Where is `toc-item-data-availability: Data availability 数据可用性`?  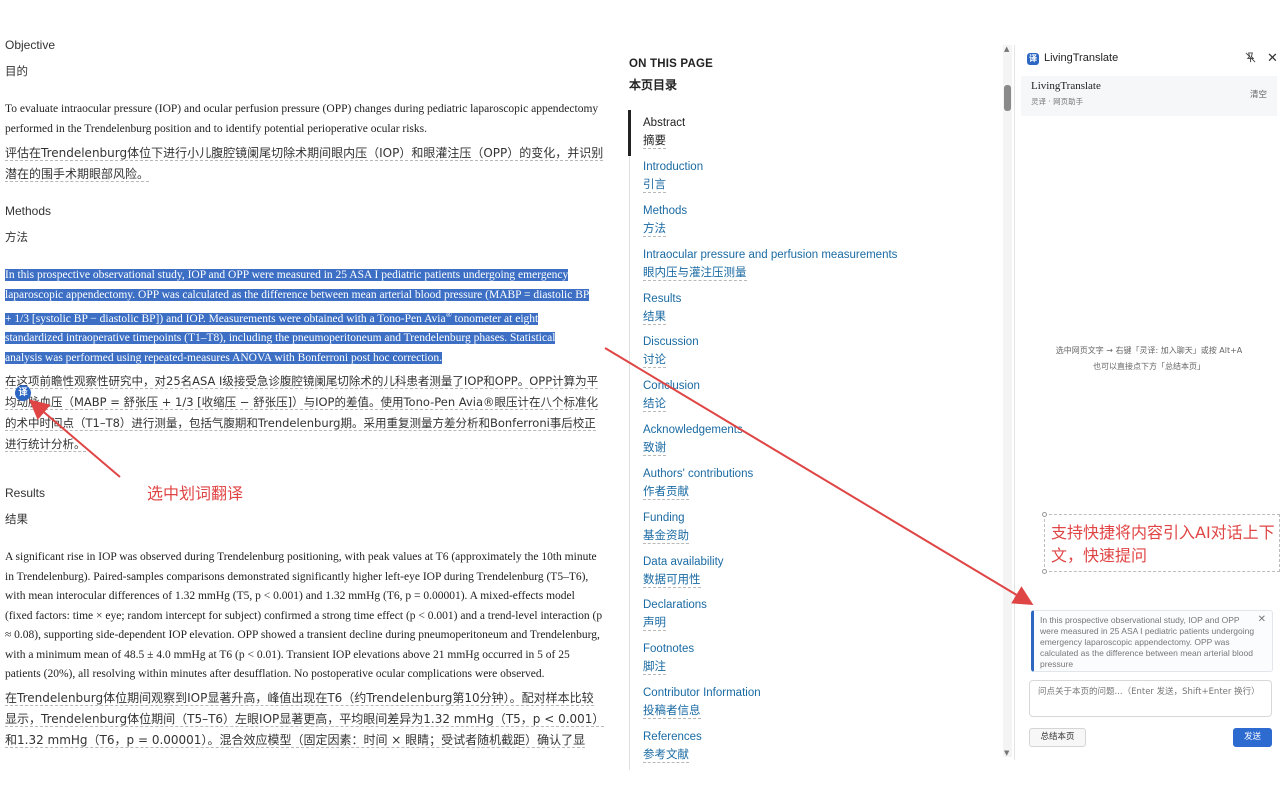 toc-item-data-availability: Data availability 数据可用性 is located at coordinates (683, 572).